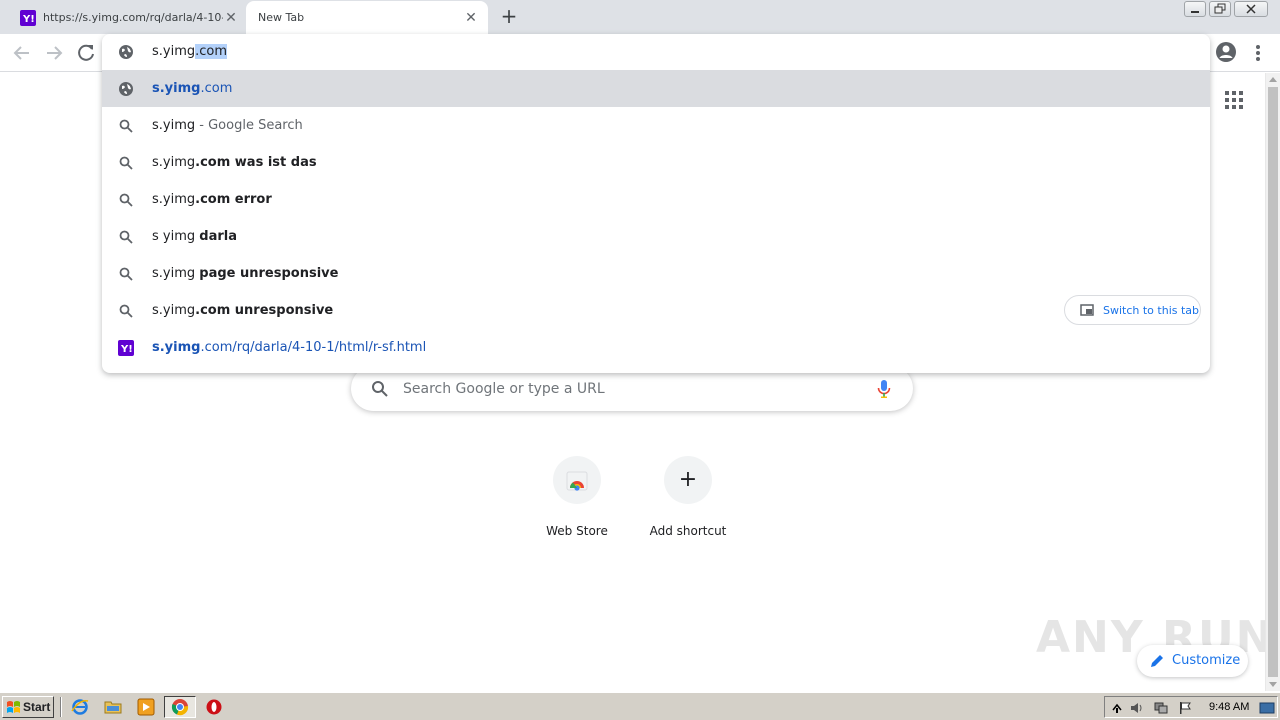 The image size is (1280, 720). I want to click on suggestion-item: s.yimg.com, so click(656, 88).